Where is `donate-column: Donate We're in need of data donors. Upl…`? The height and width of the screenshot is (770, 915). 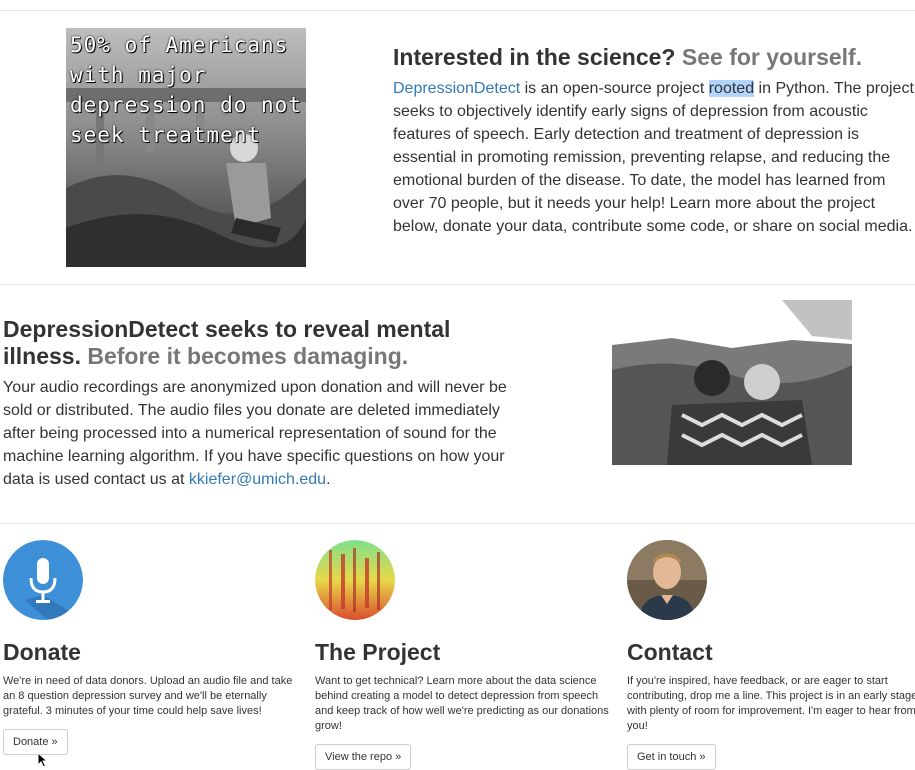
donate-column: Donate We're in need of data donors. Upl… is located at coordinates (150, 647).